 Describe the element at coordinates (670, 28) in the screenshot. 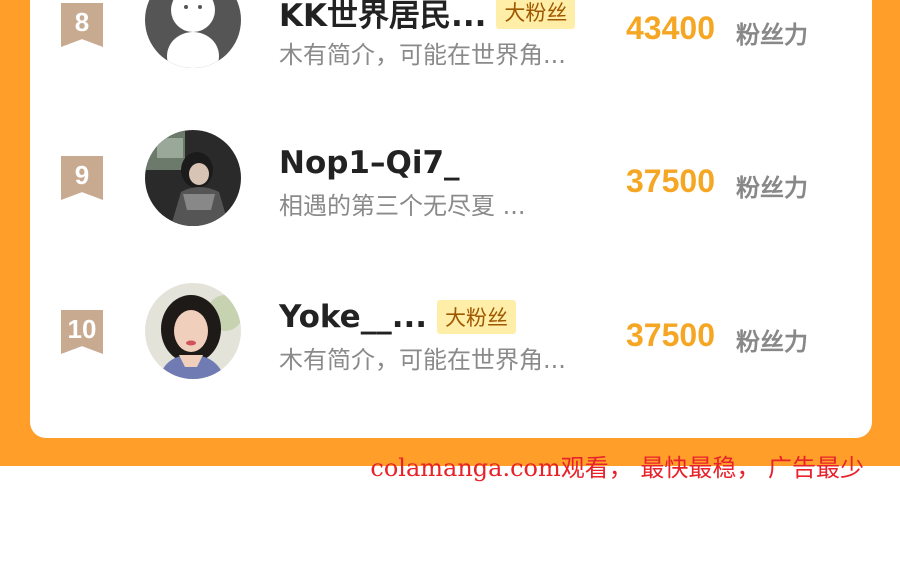

I see `fan-power-score: 43400` at that location.